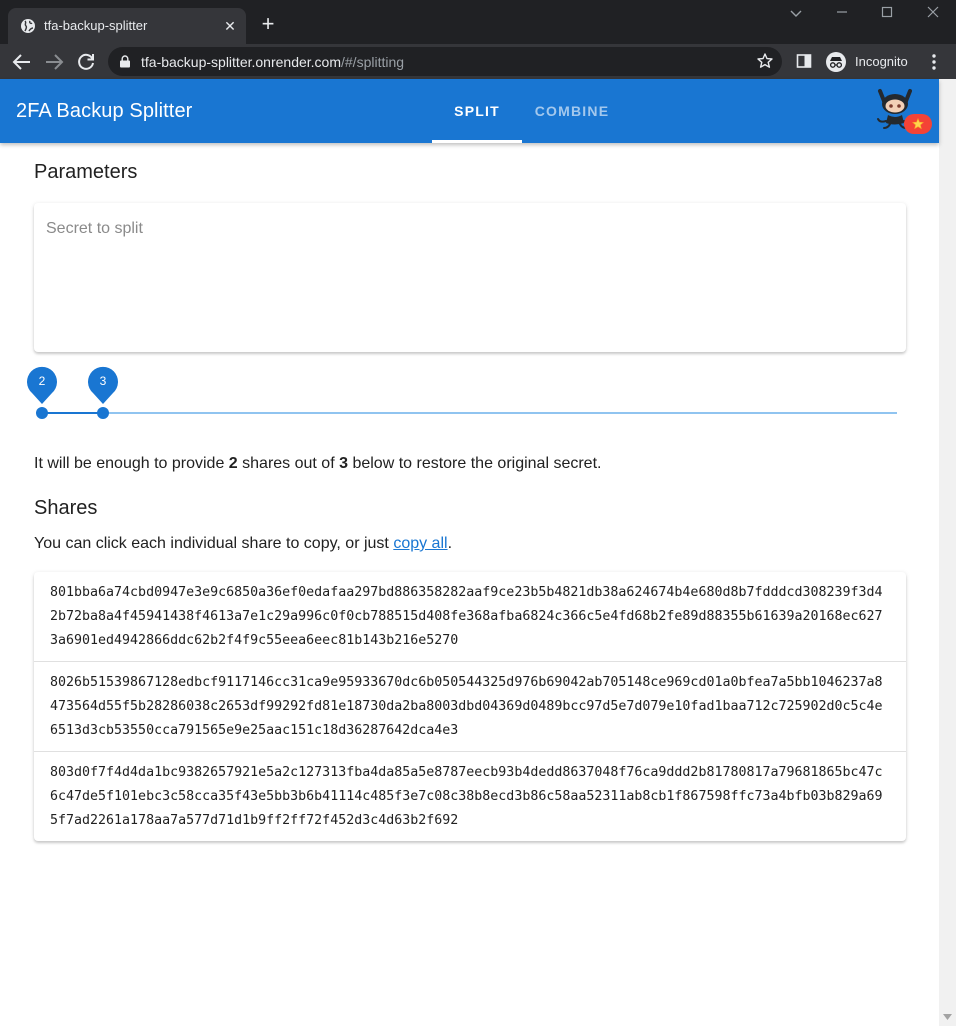  What do you see at coordinates (230, 26) in the screenshot?
I see `tab-close-icon: ✕` at bounding box center [230, 26].